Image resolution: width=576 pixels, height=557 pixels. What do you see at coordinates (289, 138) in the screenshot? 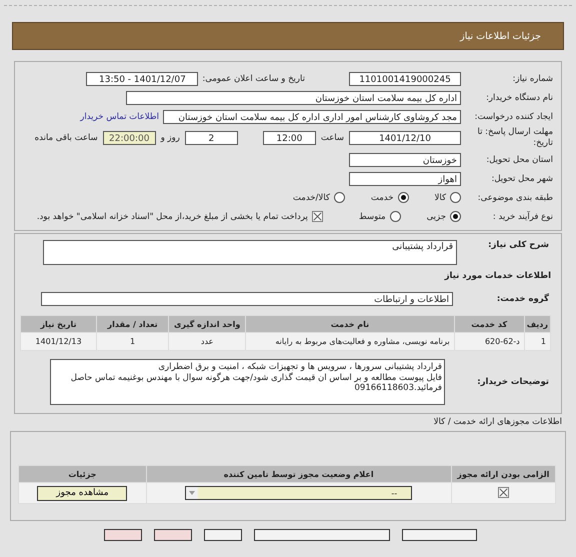
I see `deadline-time-field: 12:00` at bounding box center [289, 138].